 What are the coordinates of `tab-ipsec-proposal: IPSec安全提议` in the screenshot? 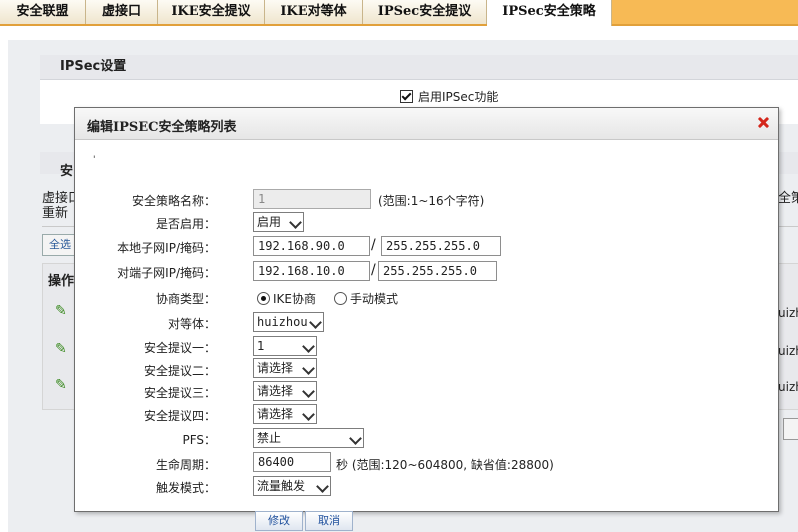 It's located at (425, 12).